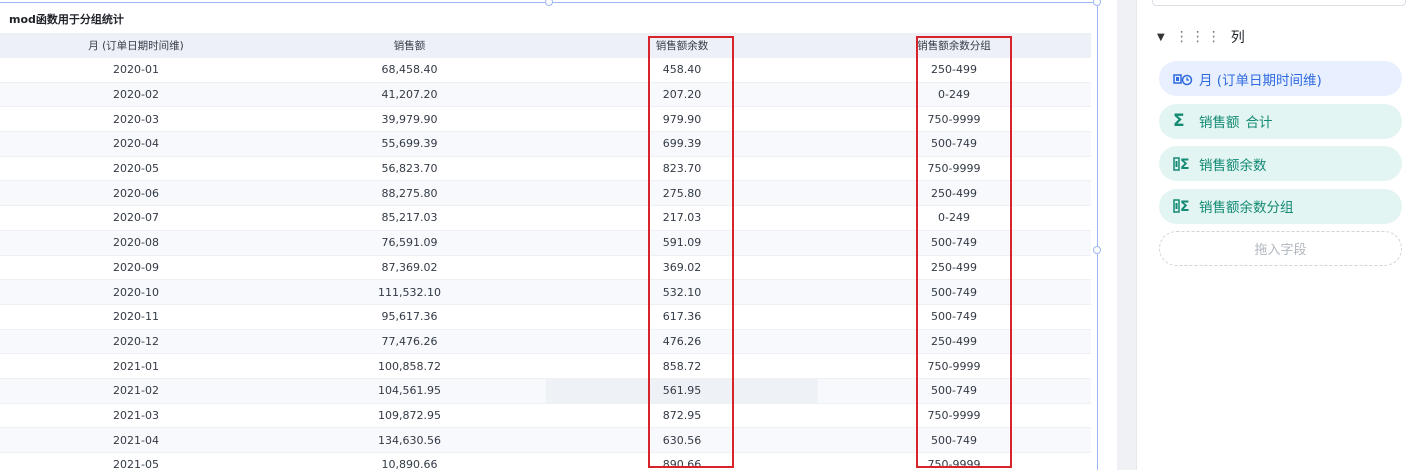 This screenshot has height=470, width=1421. Describe the element at coordinates (1280, 121) in the screenshot. I see `field-pill: Σ 销售额 合计` at that location.